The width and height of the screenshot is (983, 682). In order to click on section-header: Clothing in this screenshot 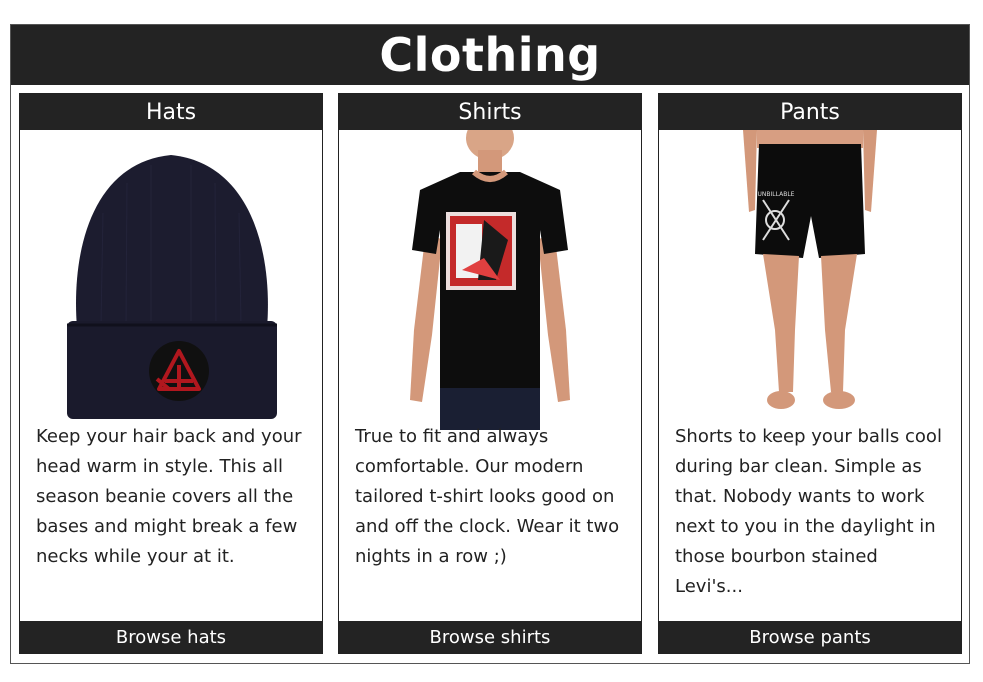, I will do `click(490, 55)`.